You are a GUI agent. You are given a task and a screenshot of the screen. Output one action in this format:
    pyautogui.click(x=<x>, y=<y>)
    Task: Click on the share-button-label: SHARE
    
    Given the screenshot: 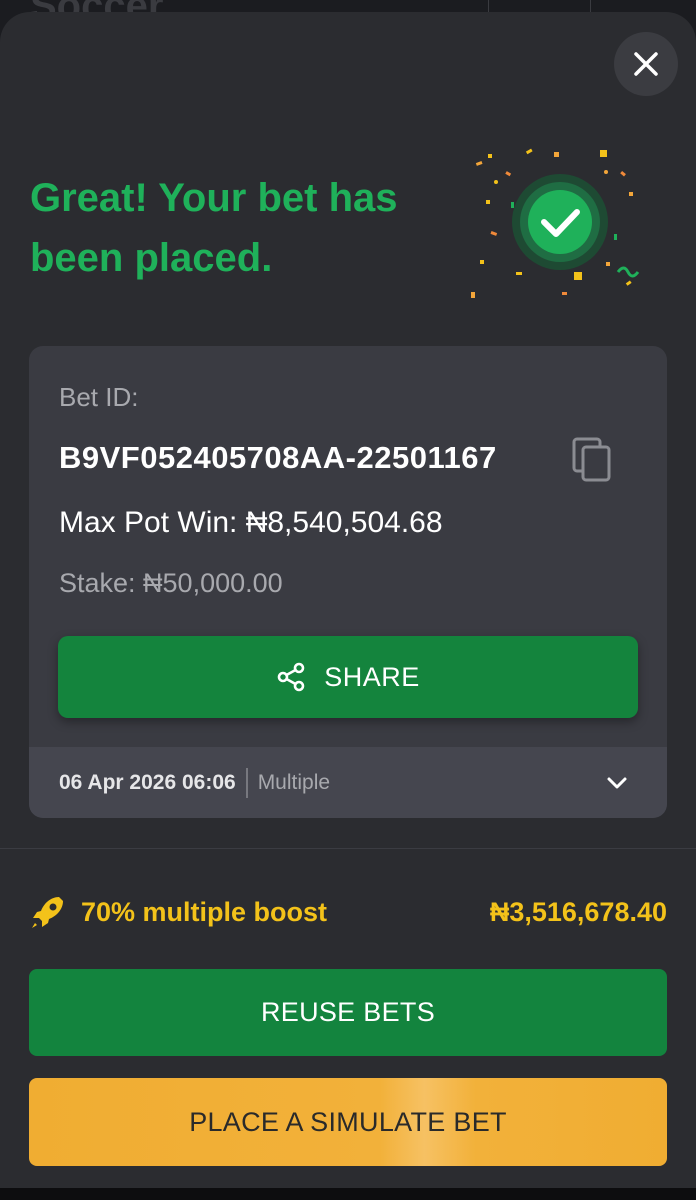 What is the action you would take?
    pyautogui.click(x=372, y=676)
    